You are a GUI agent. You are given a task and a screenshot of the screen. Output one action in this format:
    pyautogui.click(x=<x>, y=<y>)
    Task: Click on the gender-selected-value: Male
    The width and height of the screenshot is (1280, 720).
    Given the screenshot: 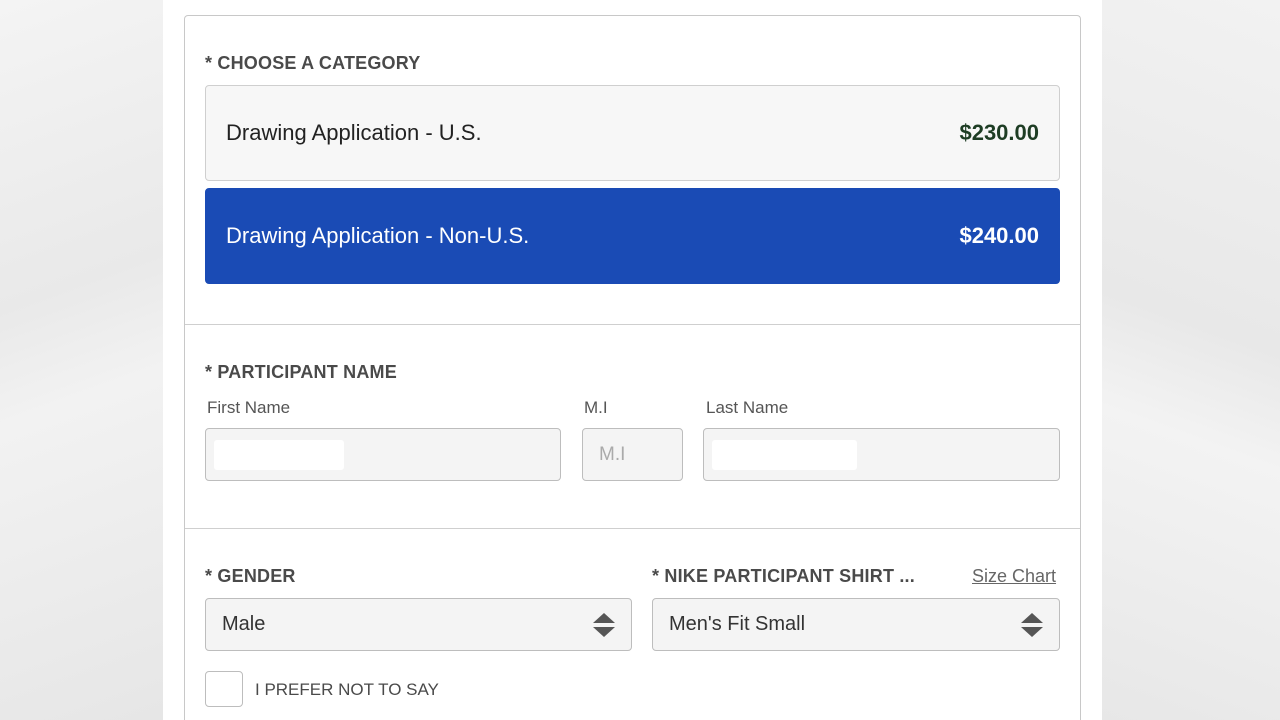 What is the action you would take?
    pyautogui.click(x=244, y=624)
    